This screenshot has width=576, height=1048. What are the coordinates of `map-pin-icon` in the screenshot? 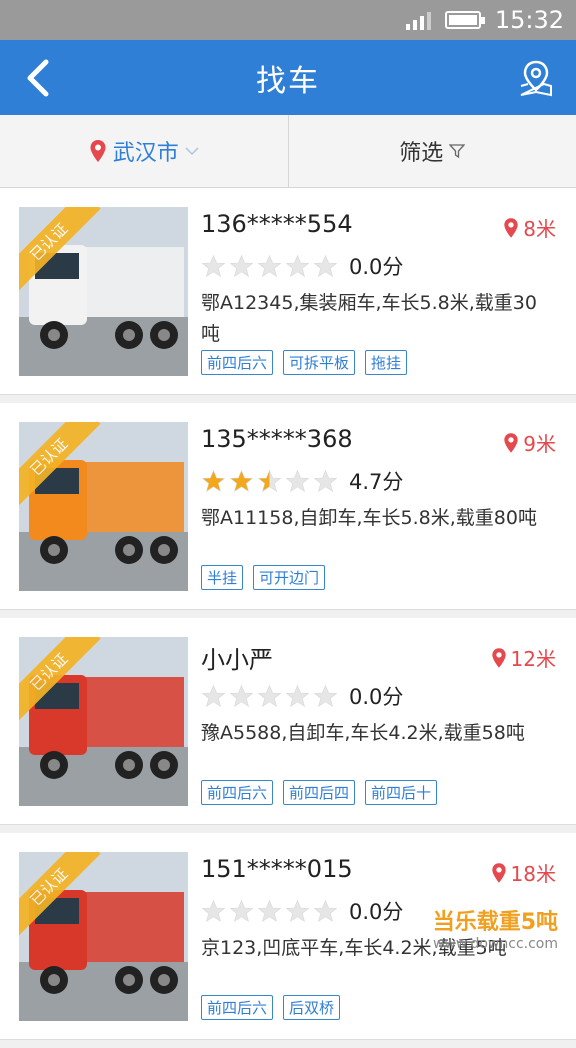 It's located at (536, 78).